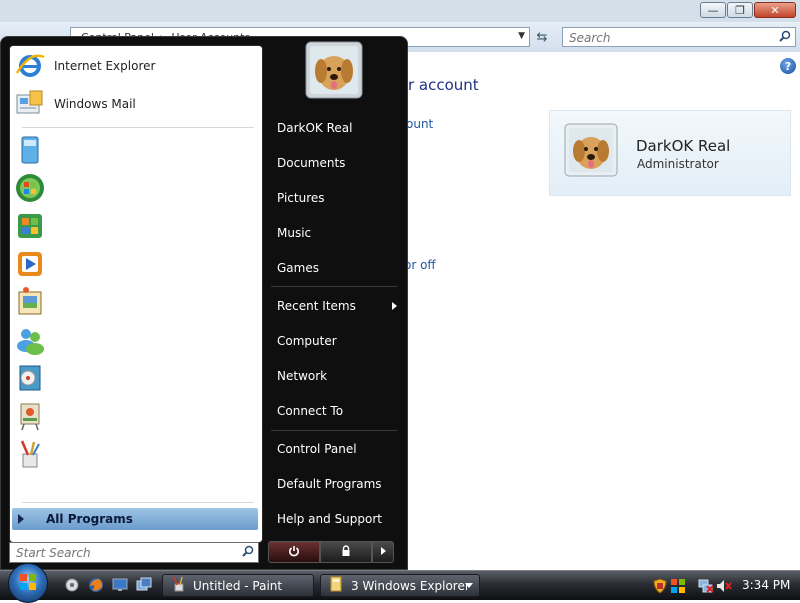 This screenshot has height=603, width=800. I want to click on lock-button, so click(346, 552).